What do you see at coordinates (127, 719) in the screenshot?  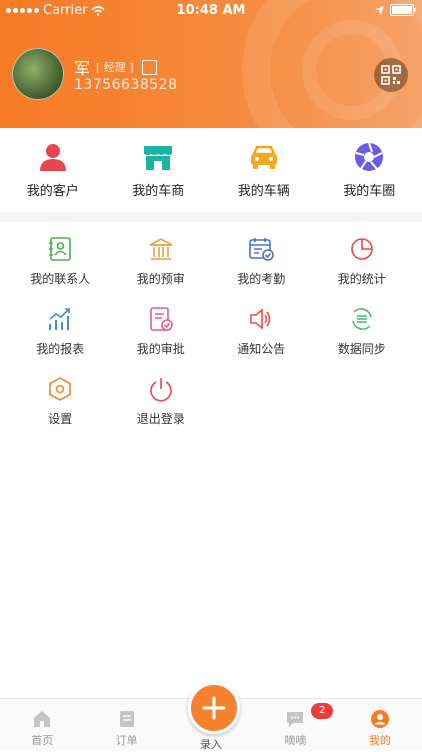 I see `orders-icon` at bounding box center [127, 719].